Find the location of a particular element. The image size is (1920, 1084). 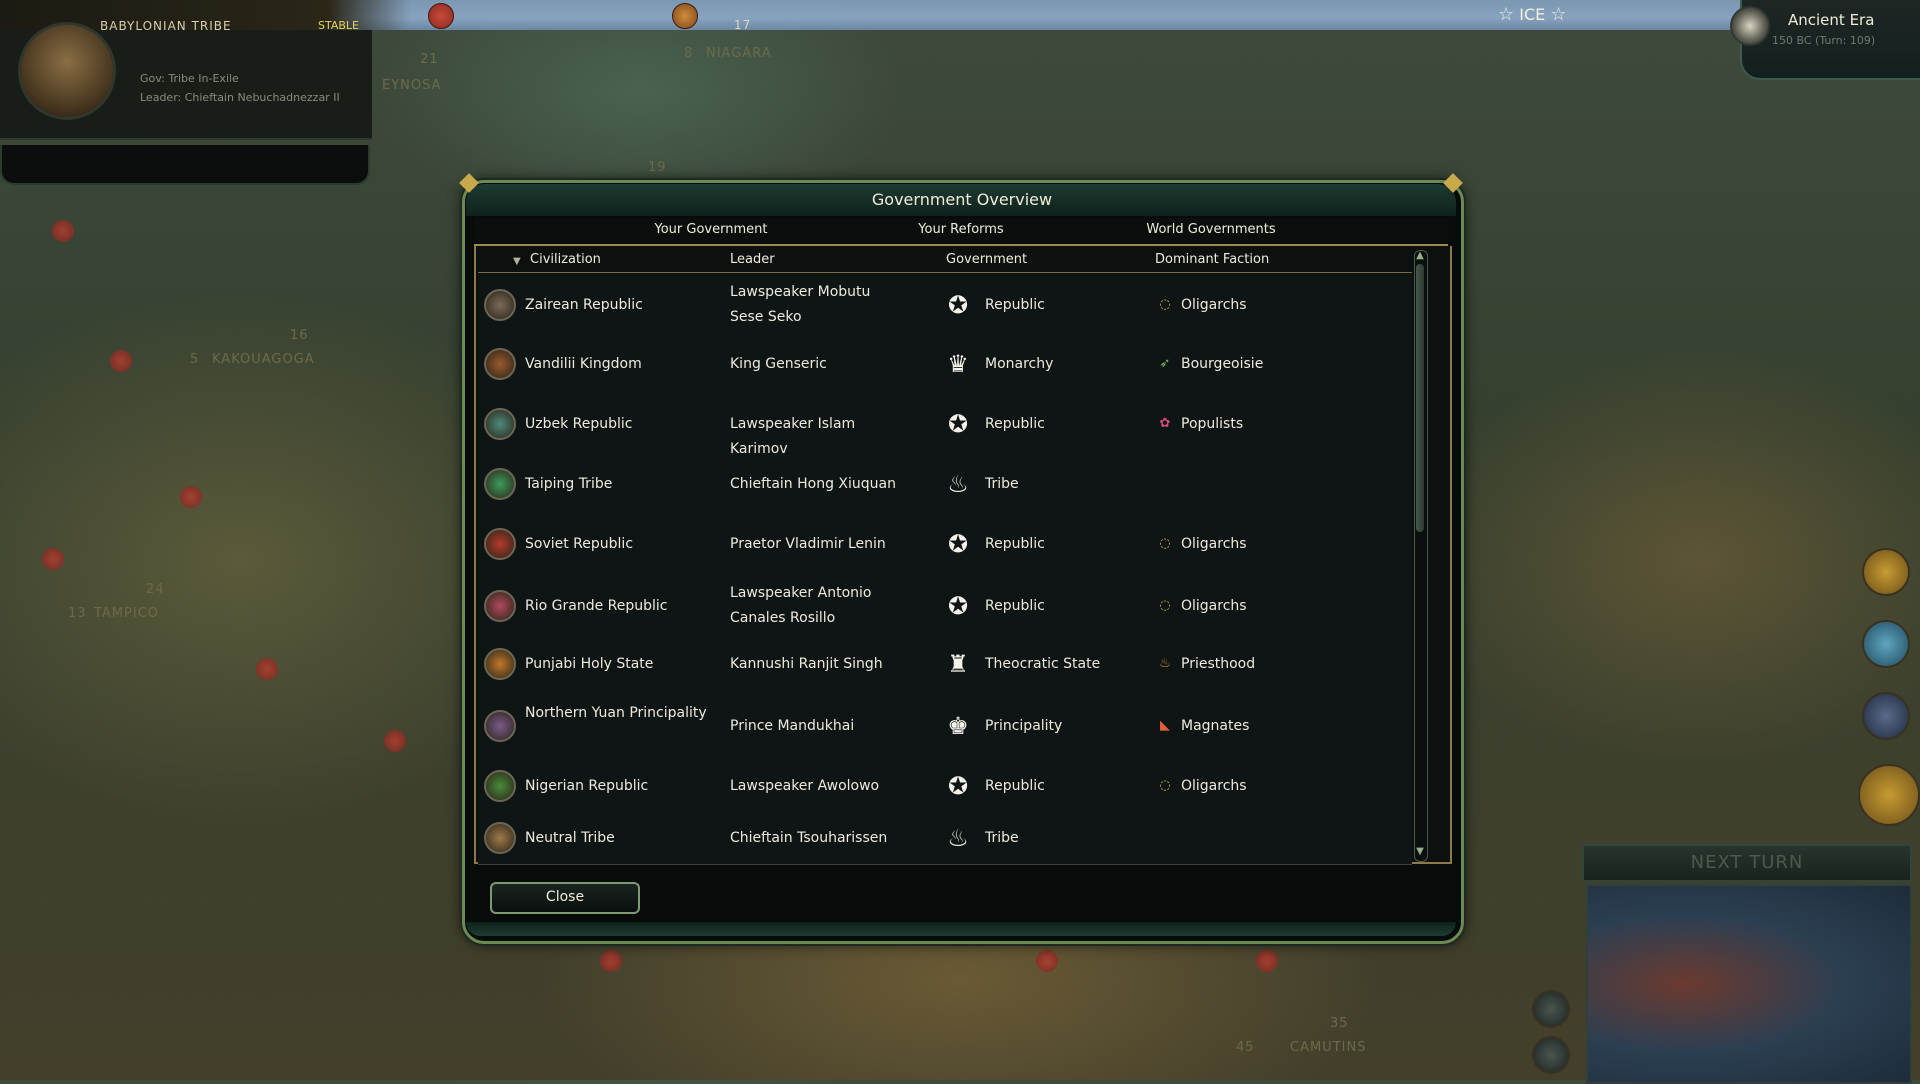

scroll-down-arrow-icon: ▼ is located at coordinates (1420, 852).